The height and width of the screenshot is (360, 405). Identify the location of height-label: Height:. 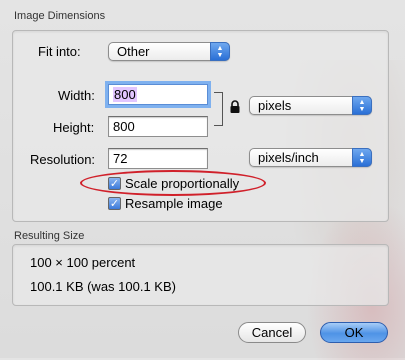
(74, 127).